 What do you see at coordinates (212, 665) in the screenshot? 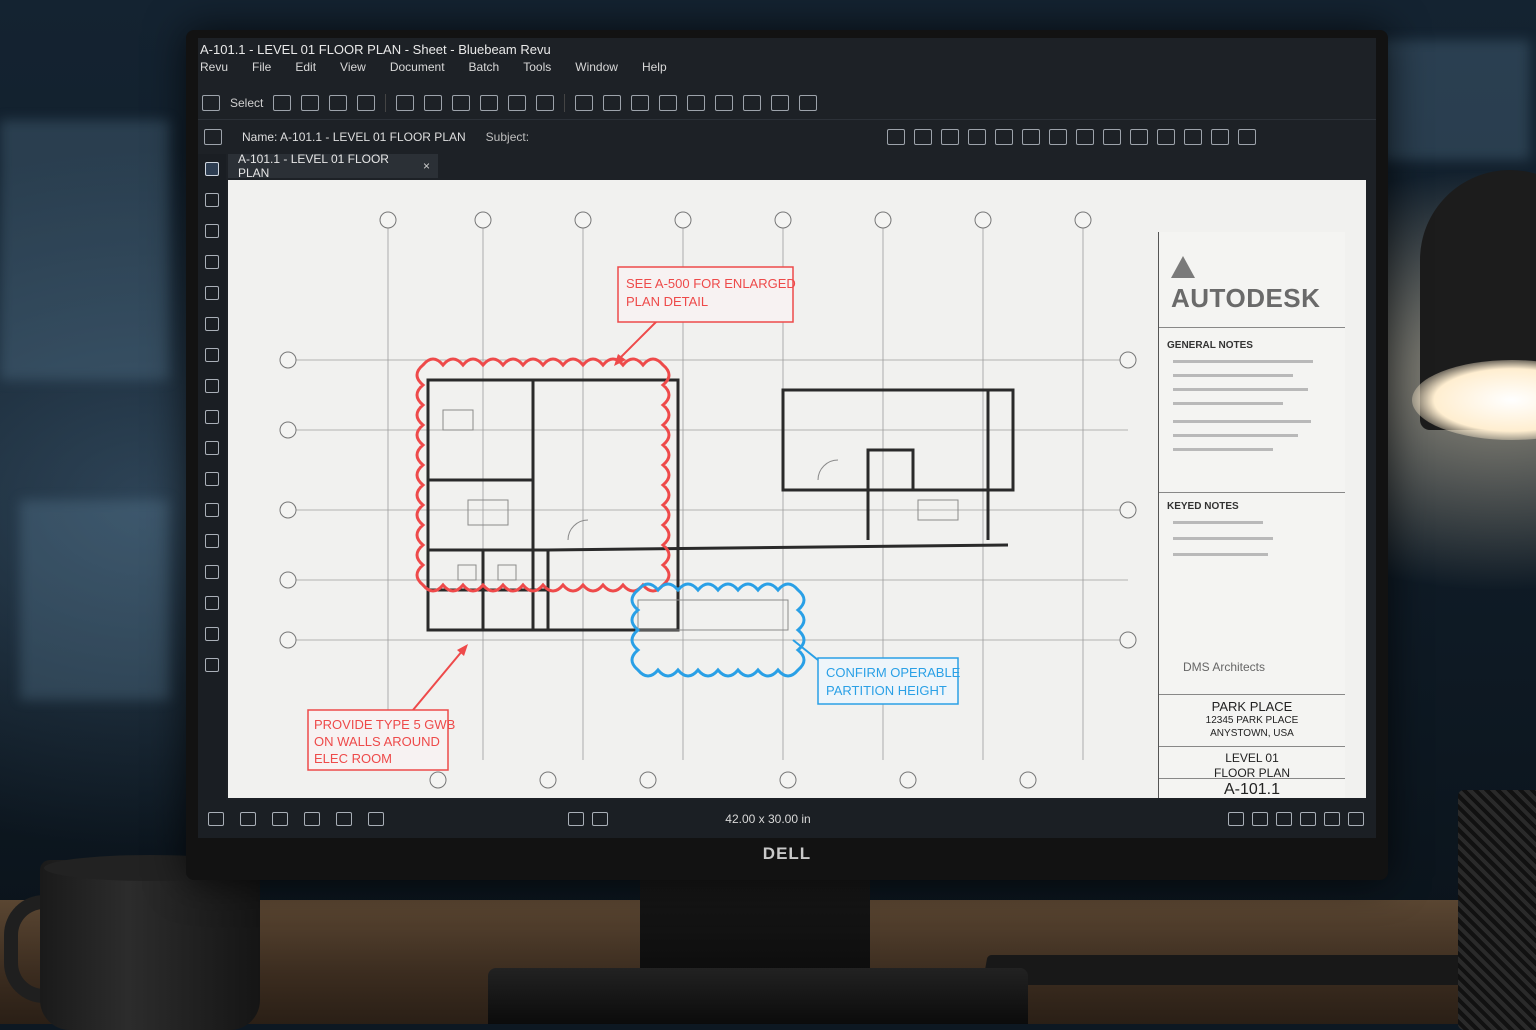
I see `markups-list-panel-icon` at bounding box center [212, 665].